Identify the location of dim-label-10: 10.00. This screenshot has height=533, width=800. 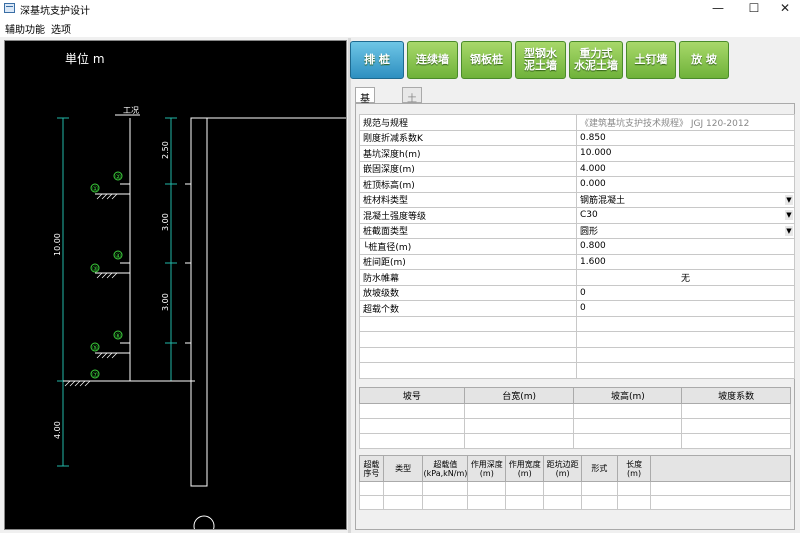
(57, 244).